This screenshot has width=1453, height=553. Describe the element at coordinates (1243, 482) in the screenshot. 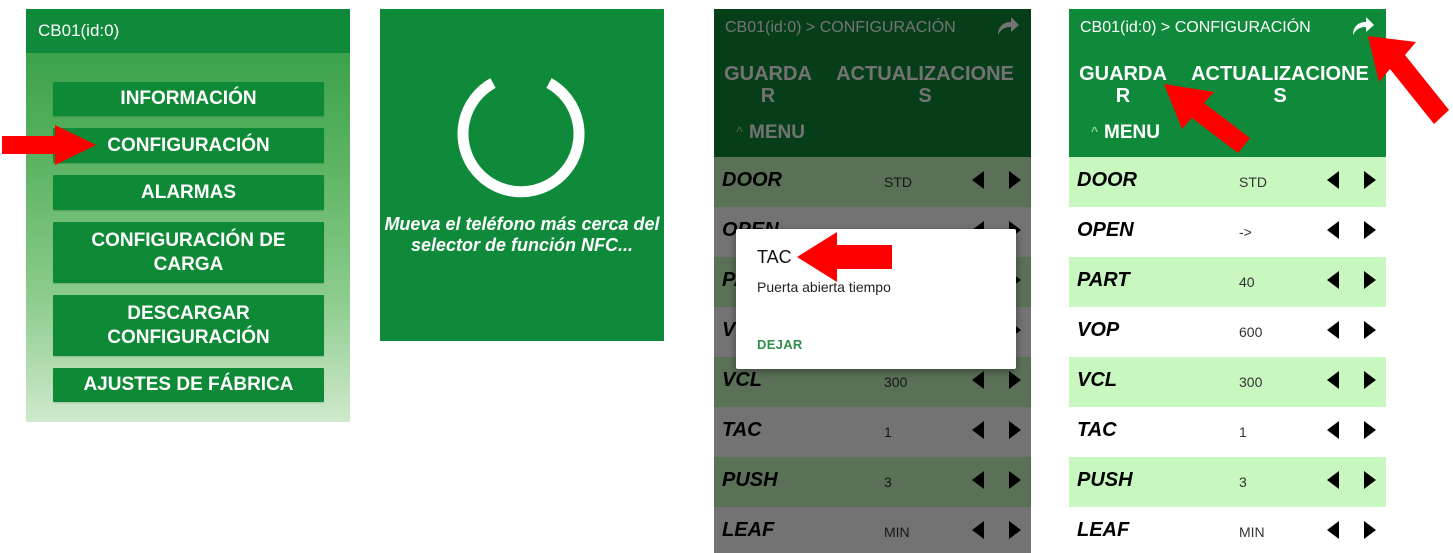

I see `row-value: 3` at that location.